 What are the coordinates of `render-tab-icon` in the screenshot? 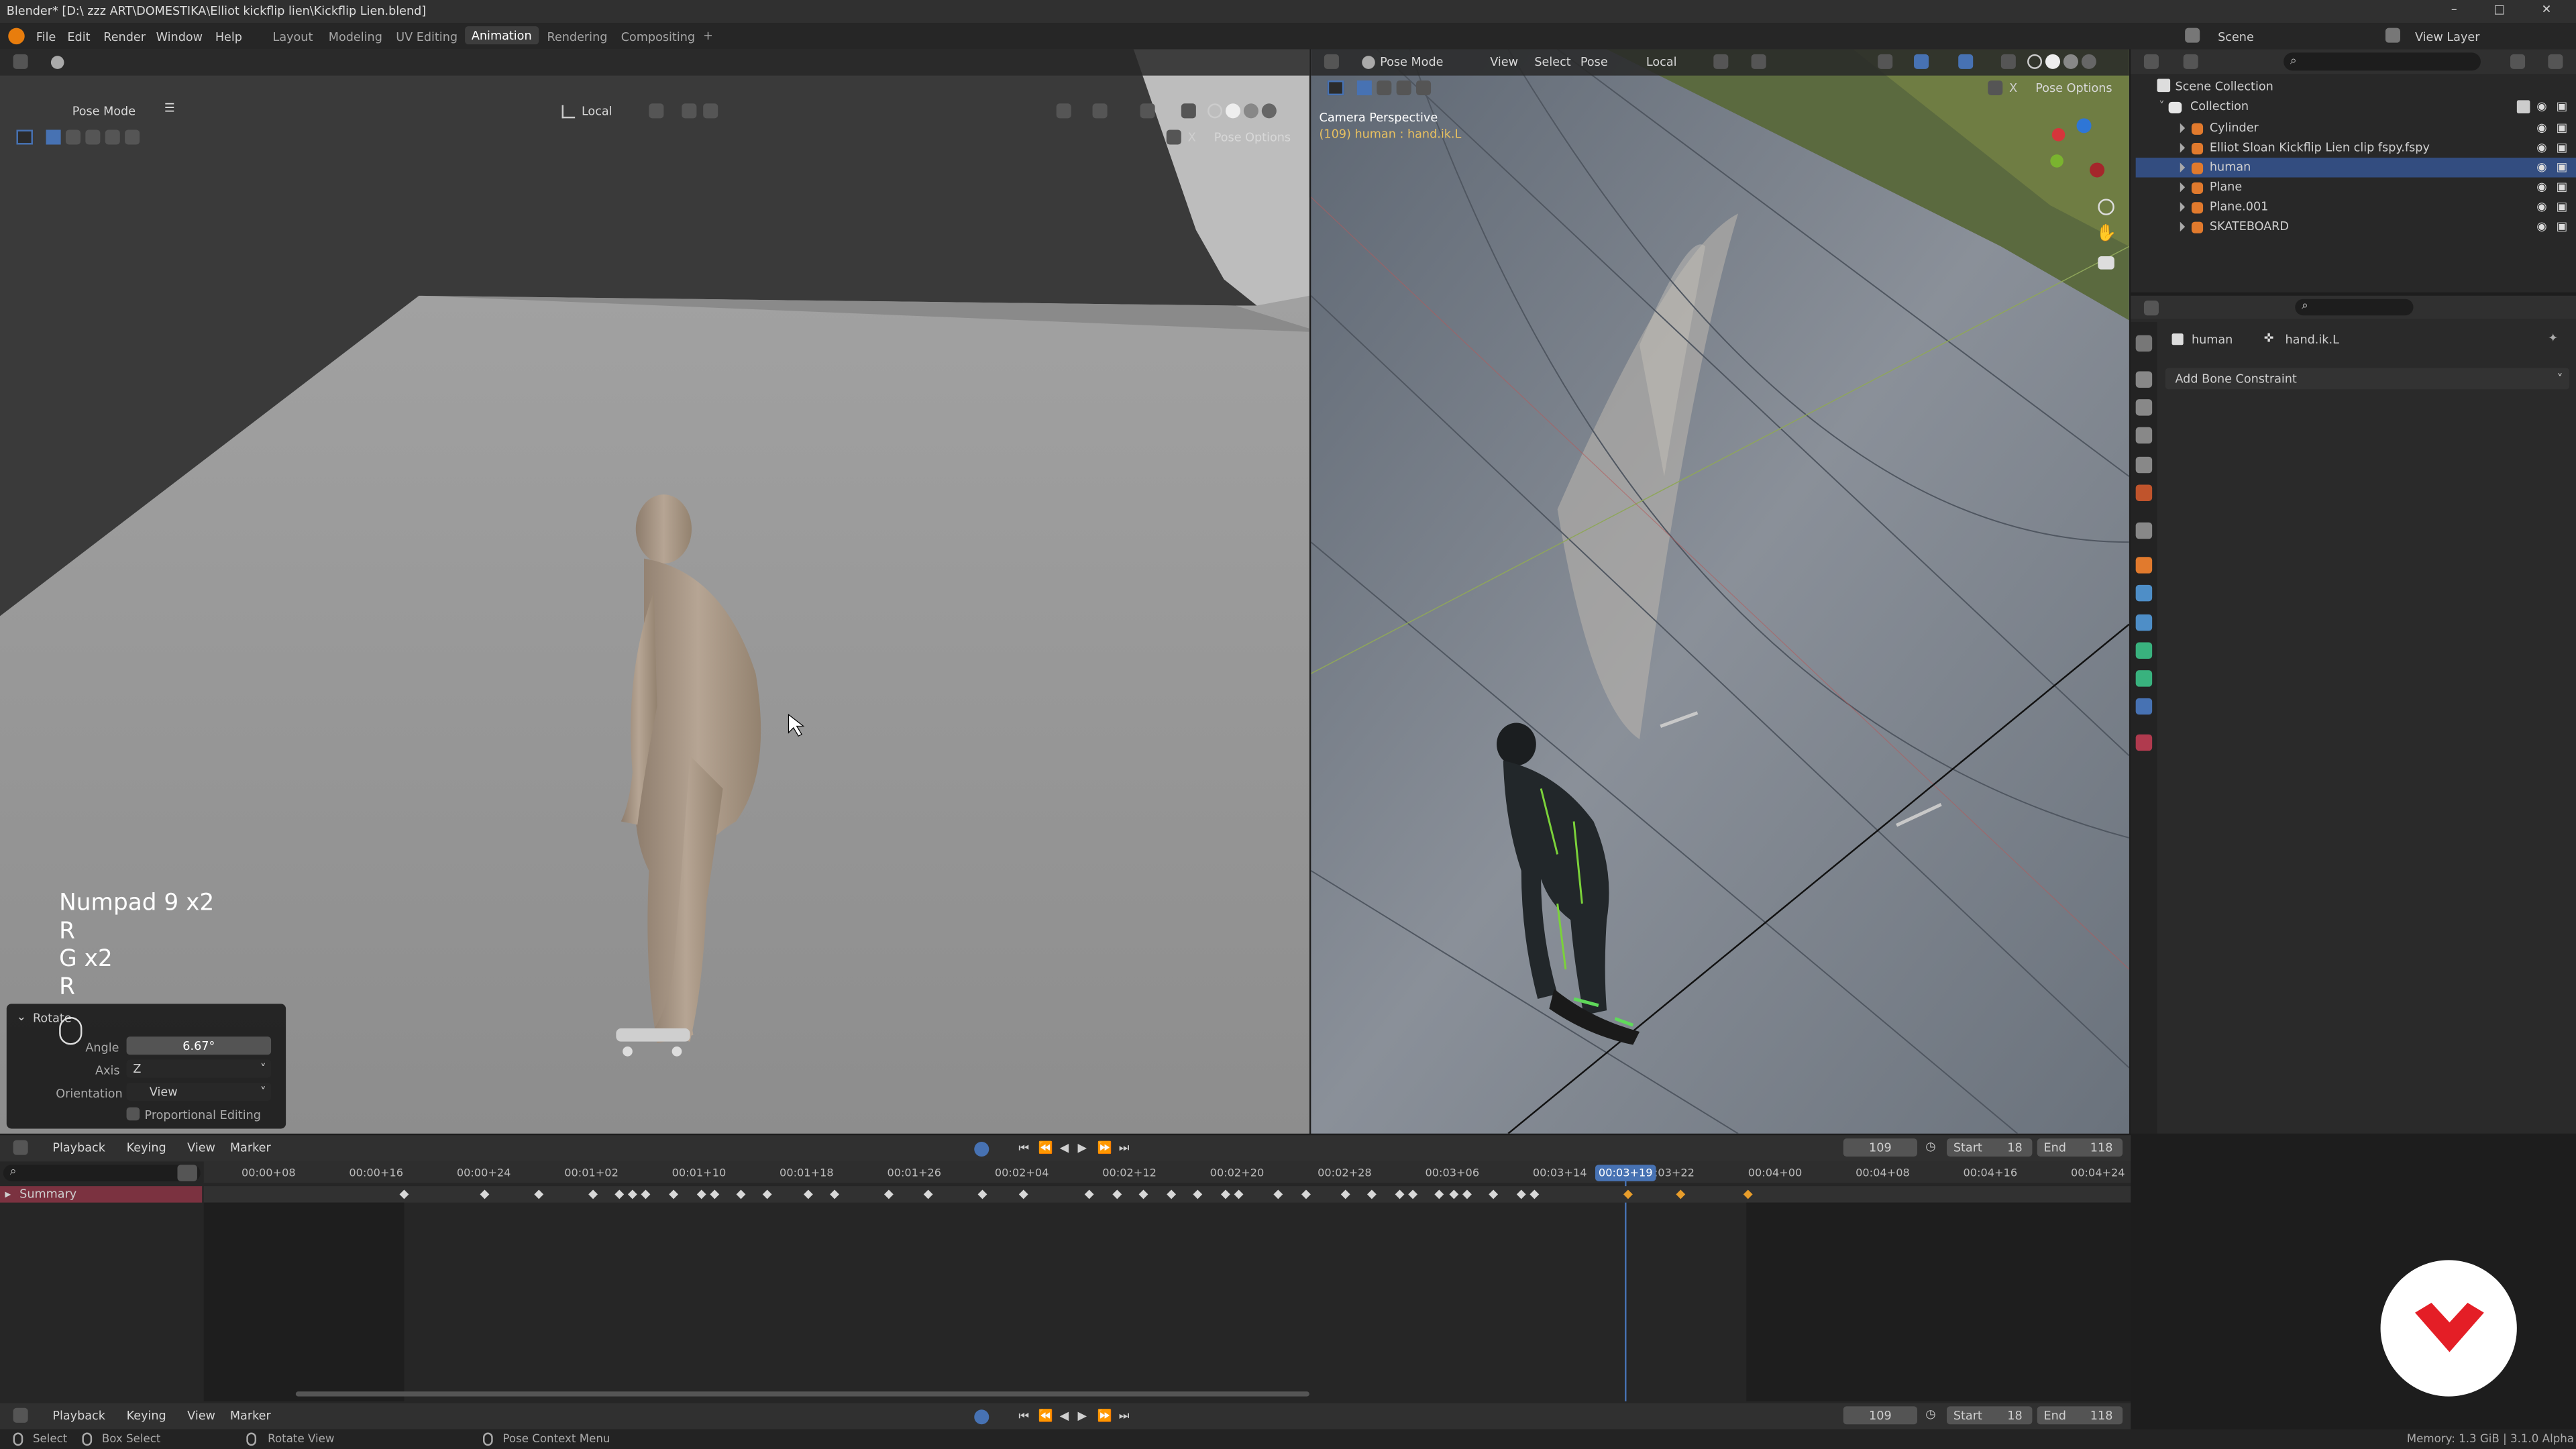 It's located at (2144, 379).